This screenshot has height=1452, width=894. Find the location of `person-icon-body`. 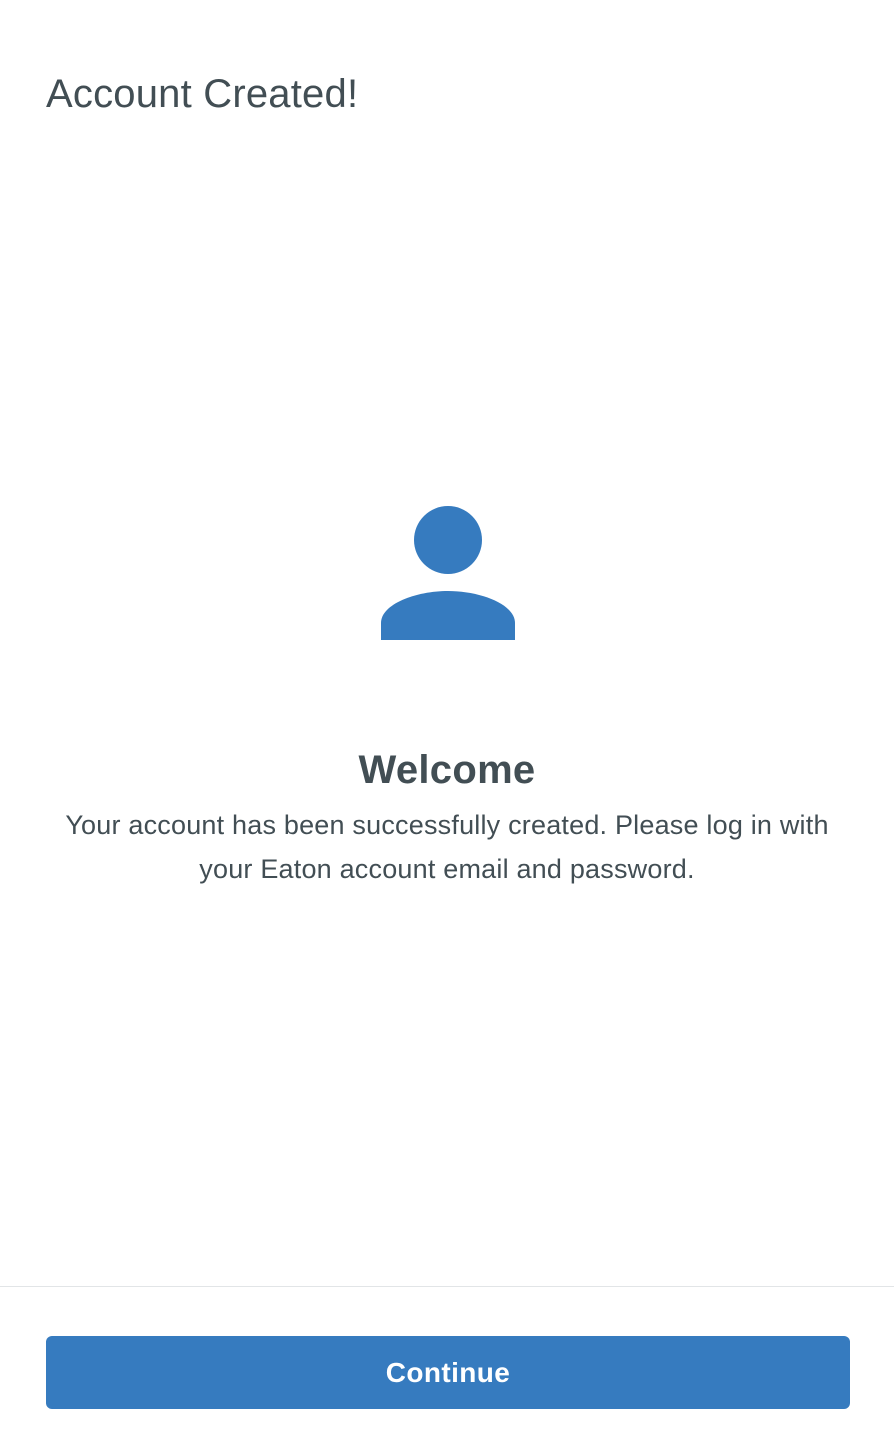

person-icon-body is located at coordinates (448, 615).